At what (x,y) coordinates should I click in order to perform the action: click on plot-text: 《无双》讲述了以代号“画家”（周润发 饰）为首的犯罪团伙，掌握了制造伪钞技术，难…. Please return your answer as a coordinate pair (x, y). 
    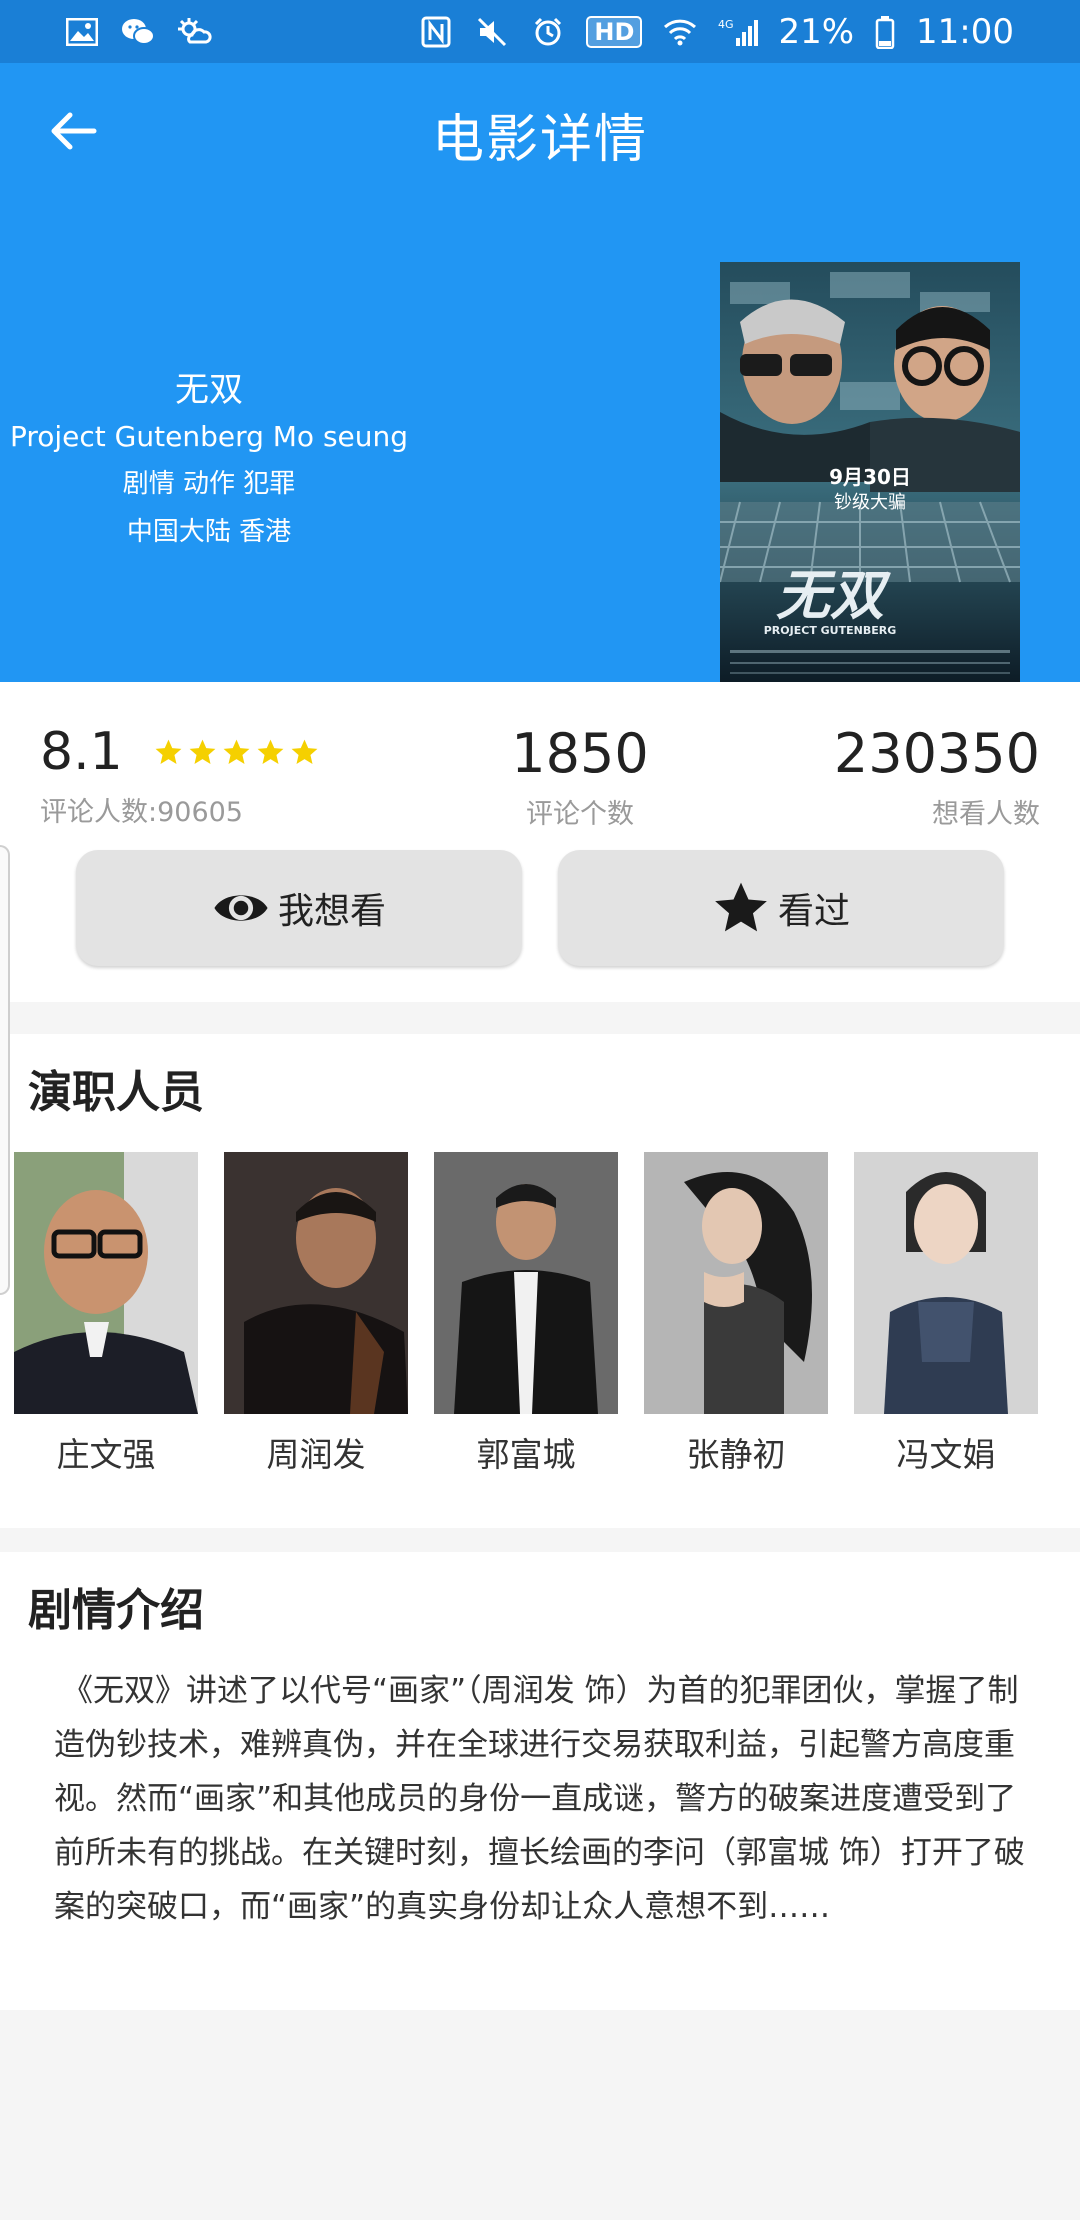
    Looking at the image, I should click on (539, 1799).